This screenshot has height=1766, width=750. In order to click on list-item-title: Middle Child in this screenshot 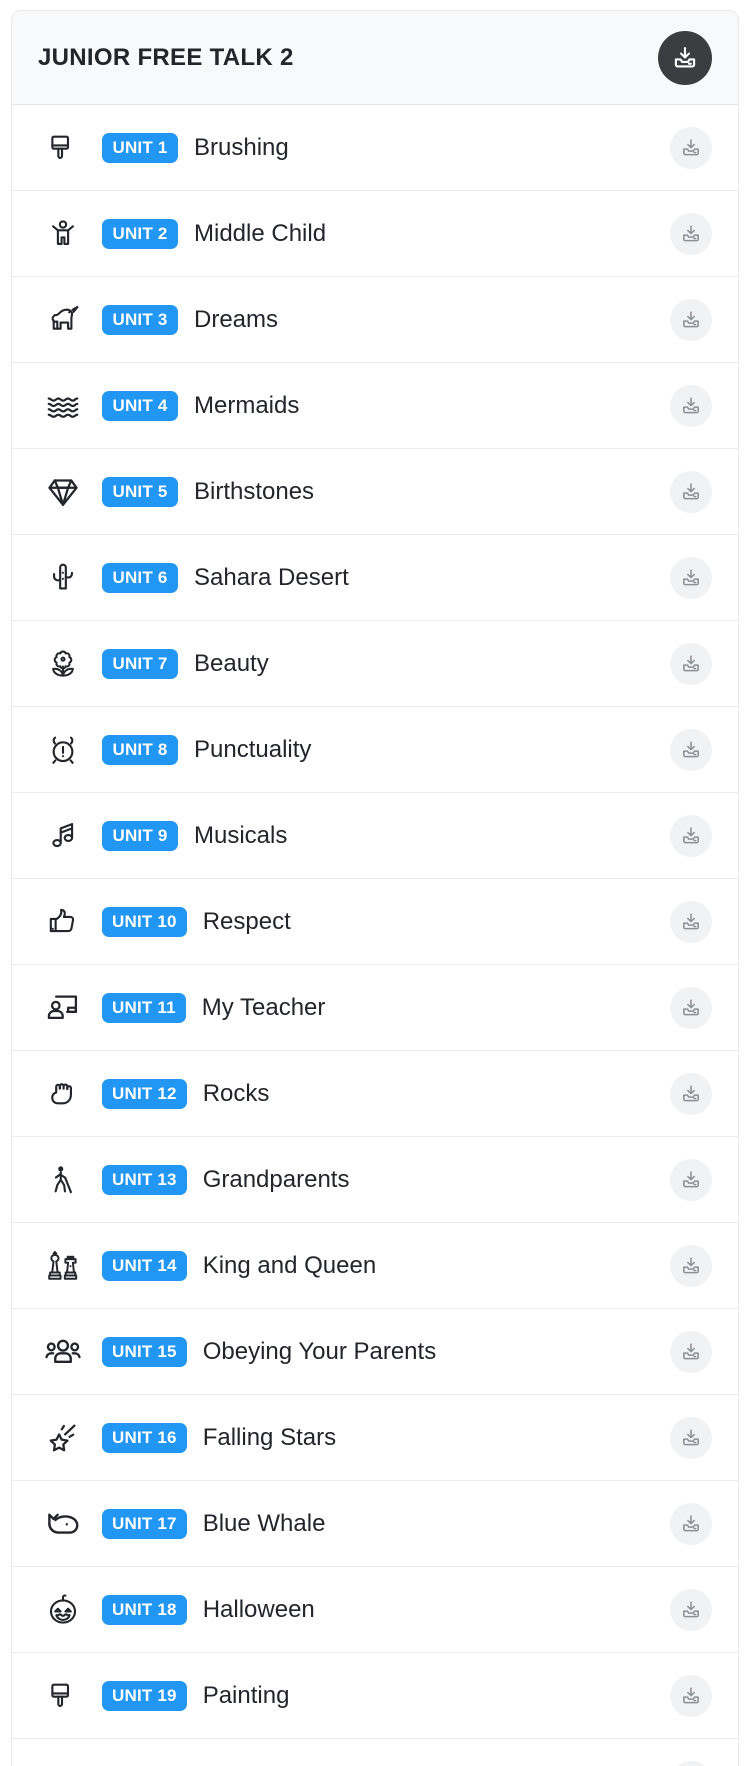, I will do `click(260, 233)`.